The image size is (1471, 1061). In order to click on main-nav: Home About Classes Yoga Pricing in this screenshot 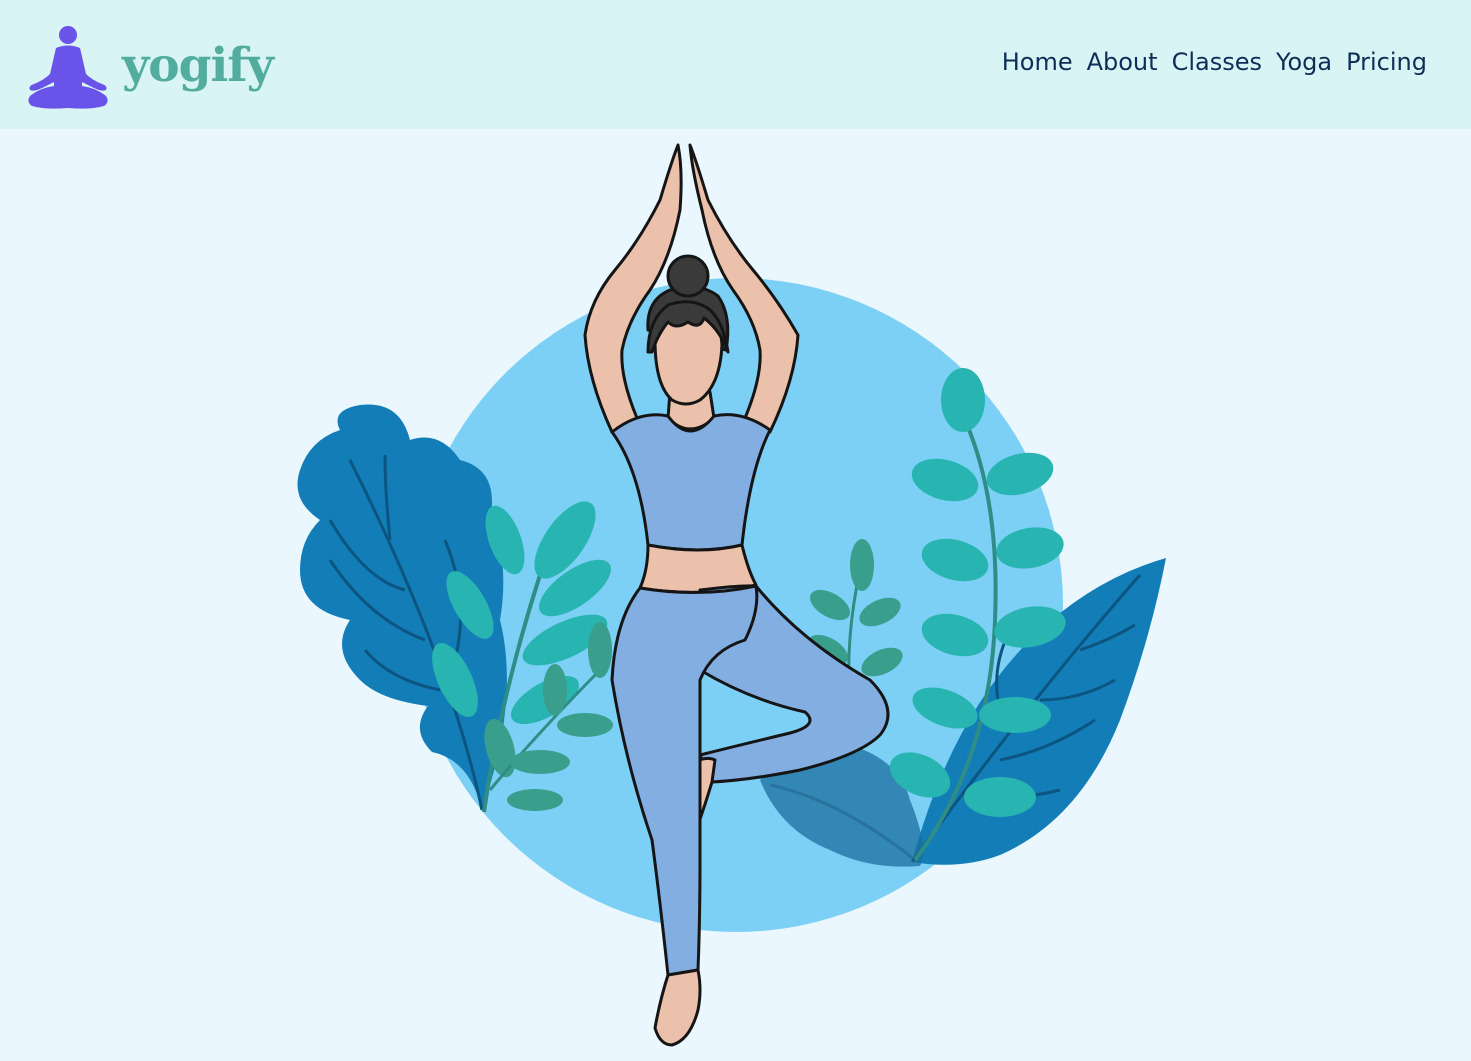, I will do `click(1214, 62)`.